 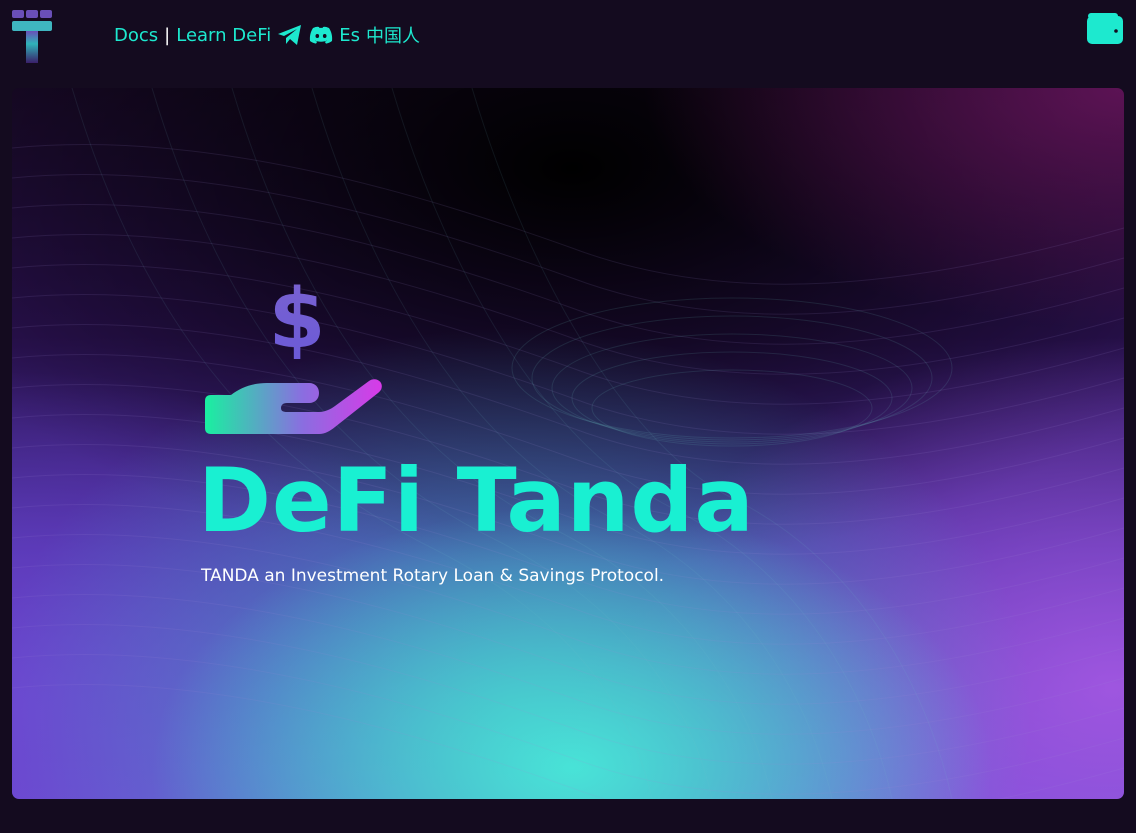 What do you see at coordinates (136, 35) in the screenshot?
I see `nav-docs-link: Docs` at bounding box center [136, 35].